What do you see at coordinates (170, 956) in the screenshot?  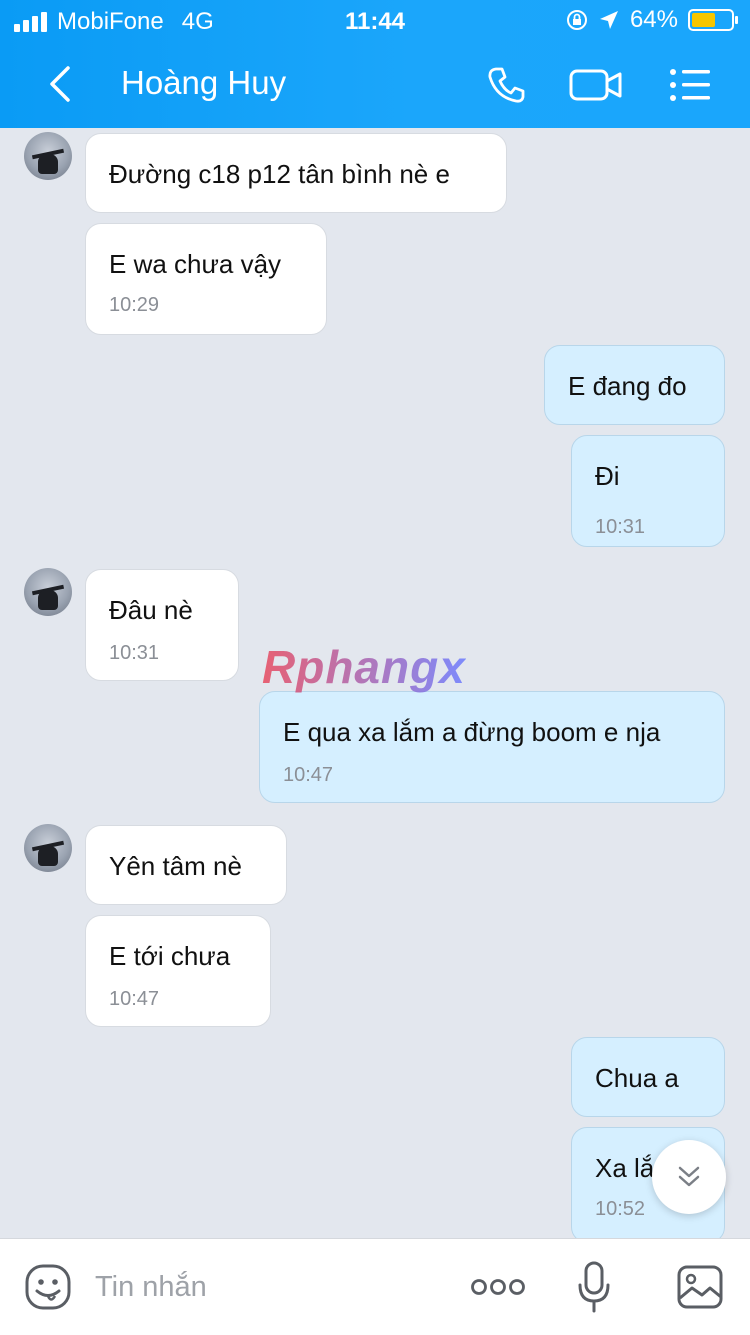 I see `message-text: E tới chưa` at bounding box center [170, 956].